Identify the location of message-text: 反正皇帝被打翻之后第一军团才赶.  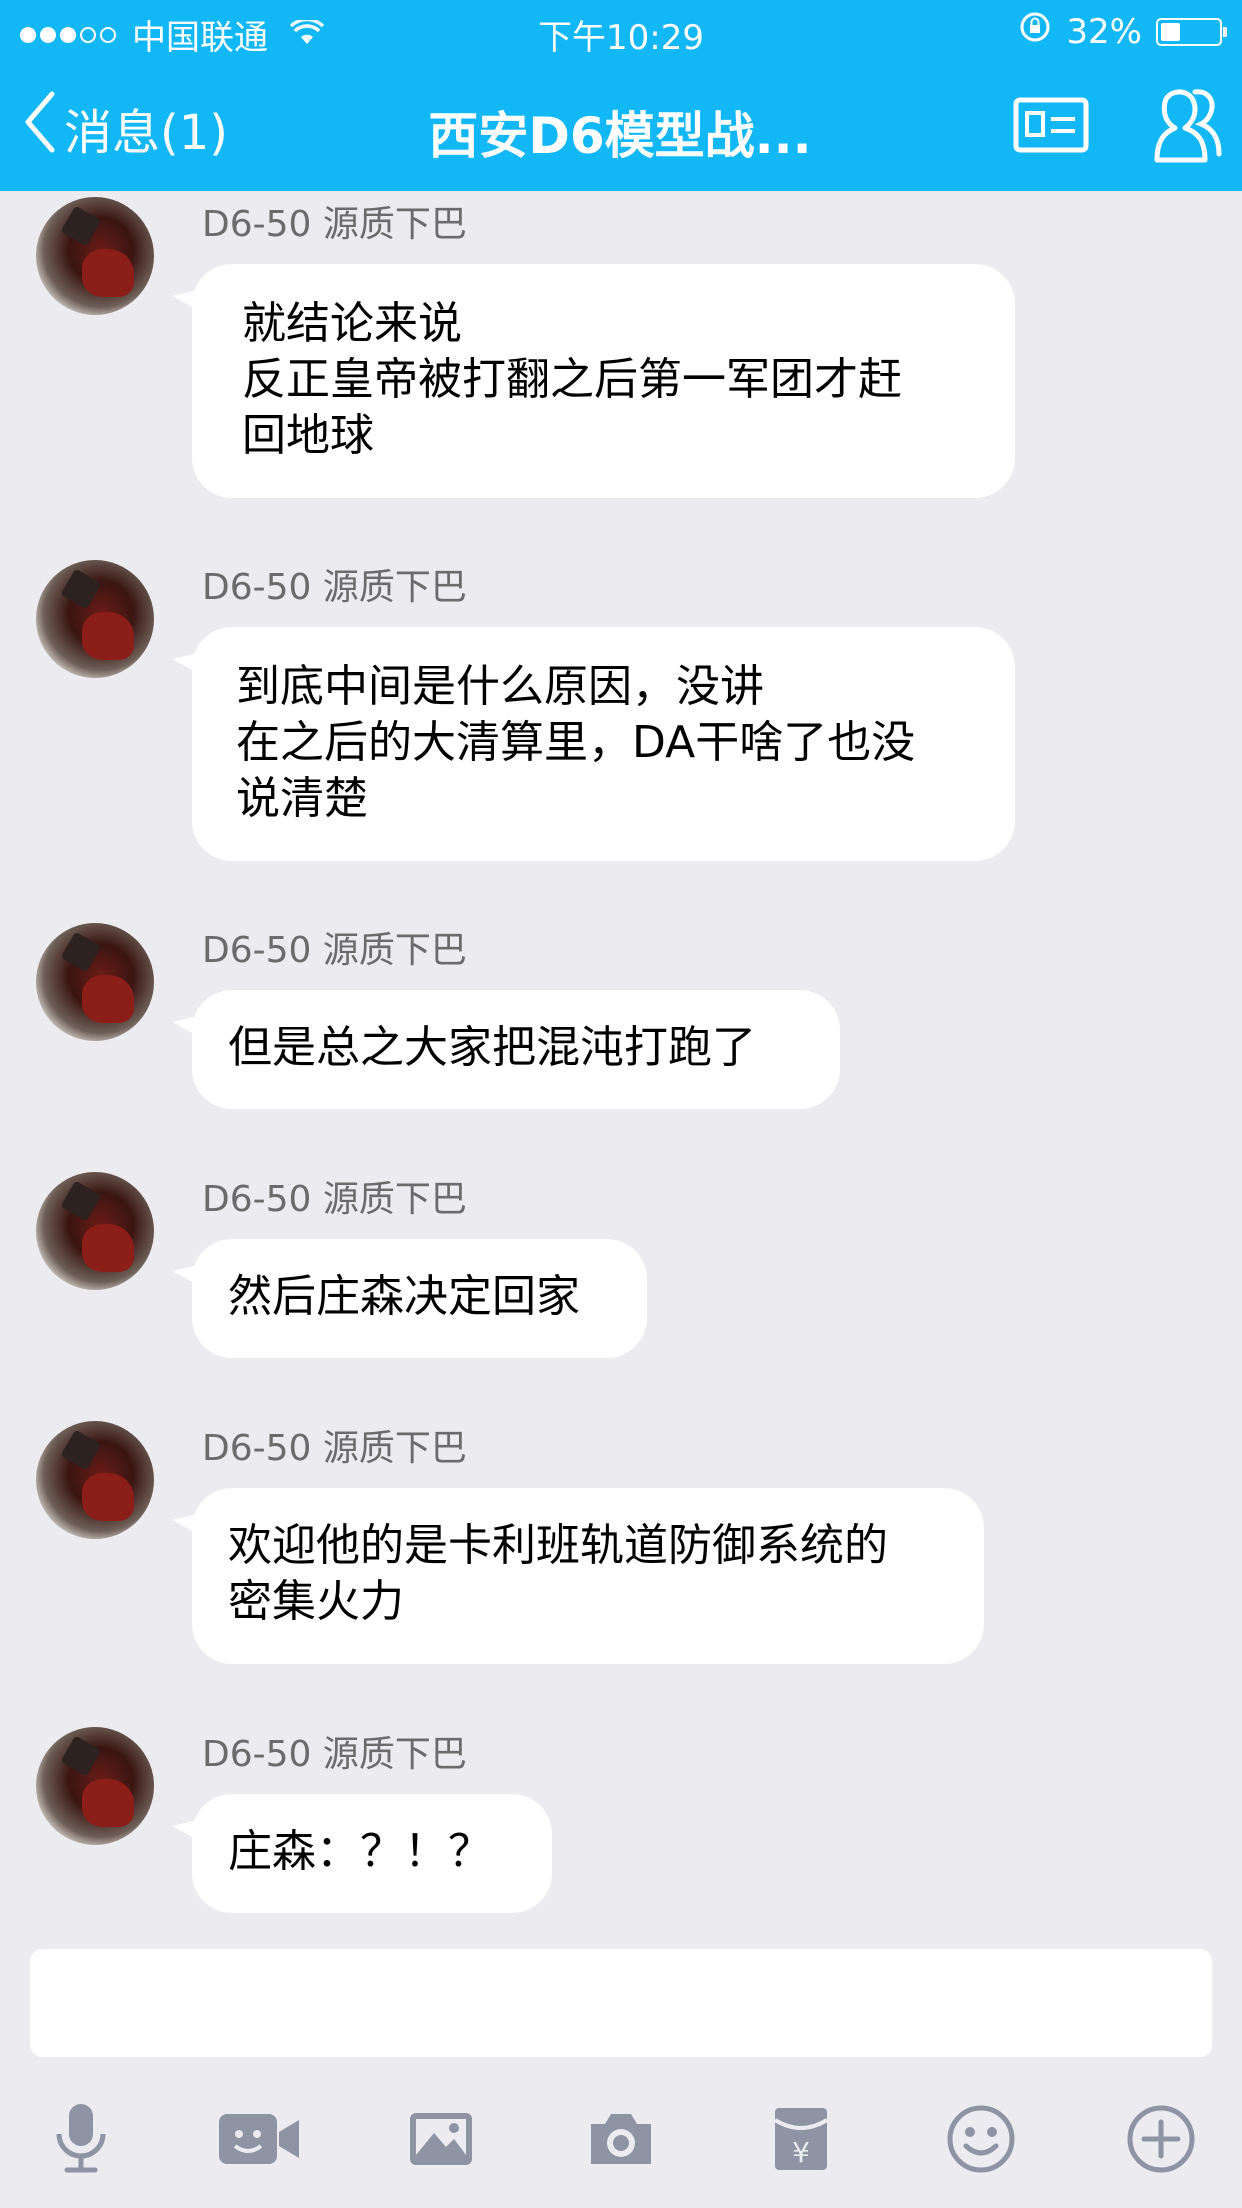
(572, 379).